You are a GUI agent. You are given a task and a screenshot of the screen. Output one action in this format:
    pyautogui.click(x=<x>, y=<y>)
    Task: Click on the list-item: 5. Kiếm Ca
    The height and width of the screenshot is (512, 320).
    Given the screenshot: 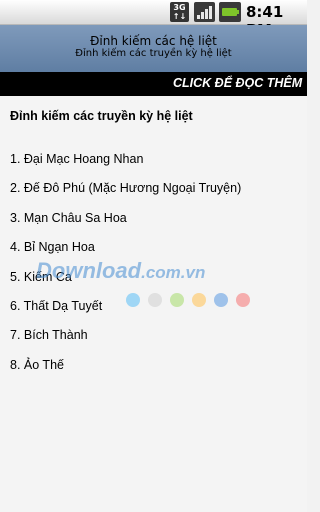 What is the action you would take?
    pyautogui.click(x=125, y=284)
    